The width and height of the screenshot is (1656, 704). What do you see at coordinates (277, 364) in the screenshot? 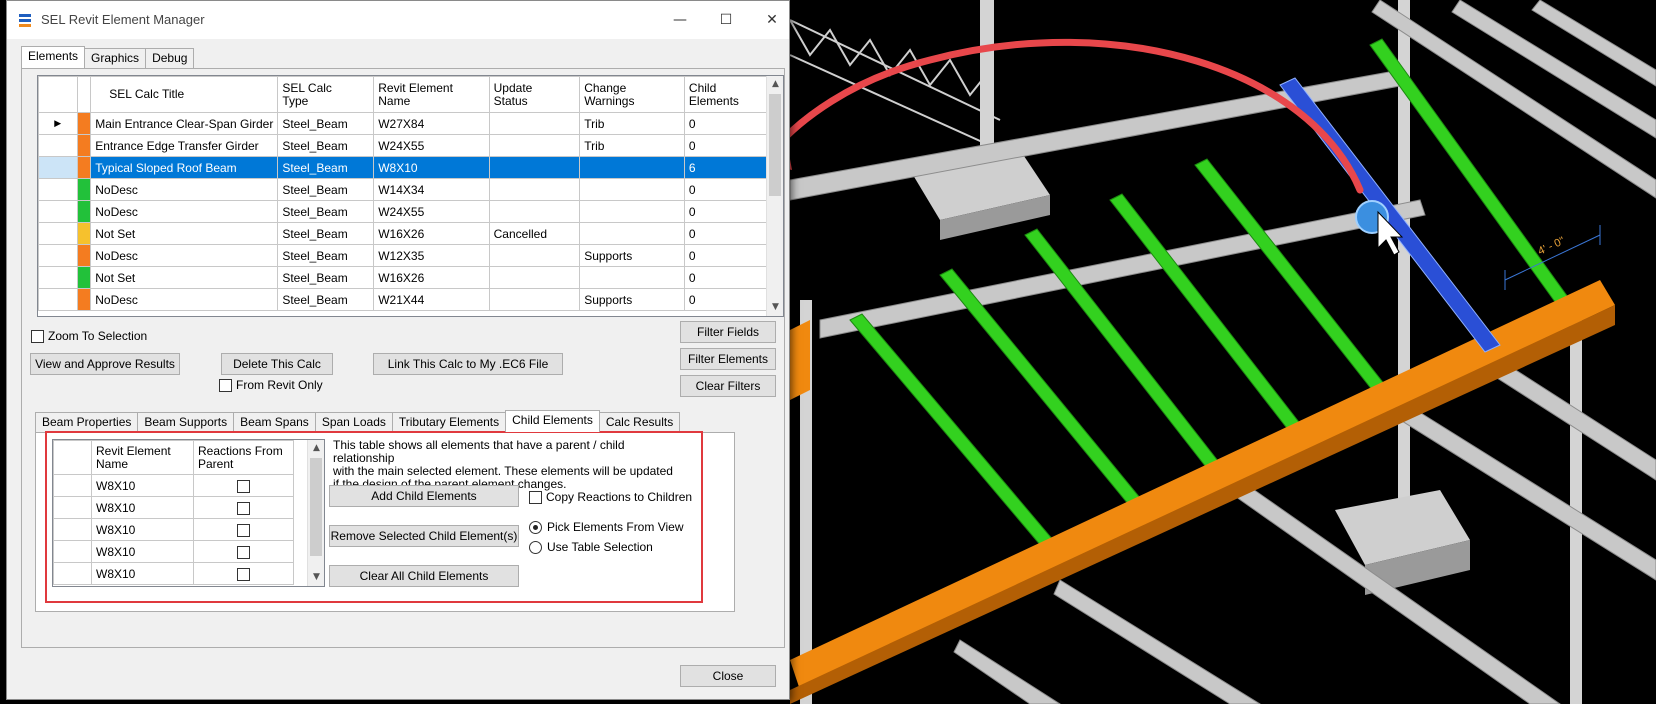
I see `delete-calc-button: Delete This Calc` at bounding box center [277, 364].